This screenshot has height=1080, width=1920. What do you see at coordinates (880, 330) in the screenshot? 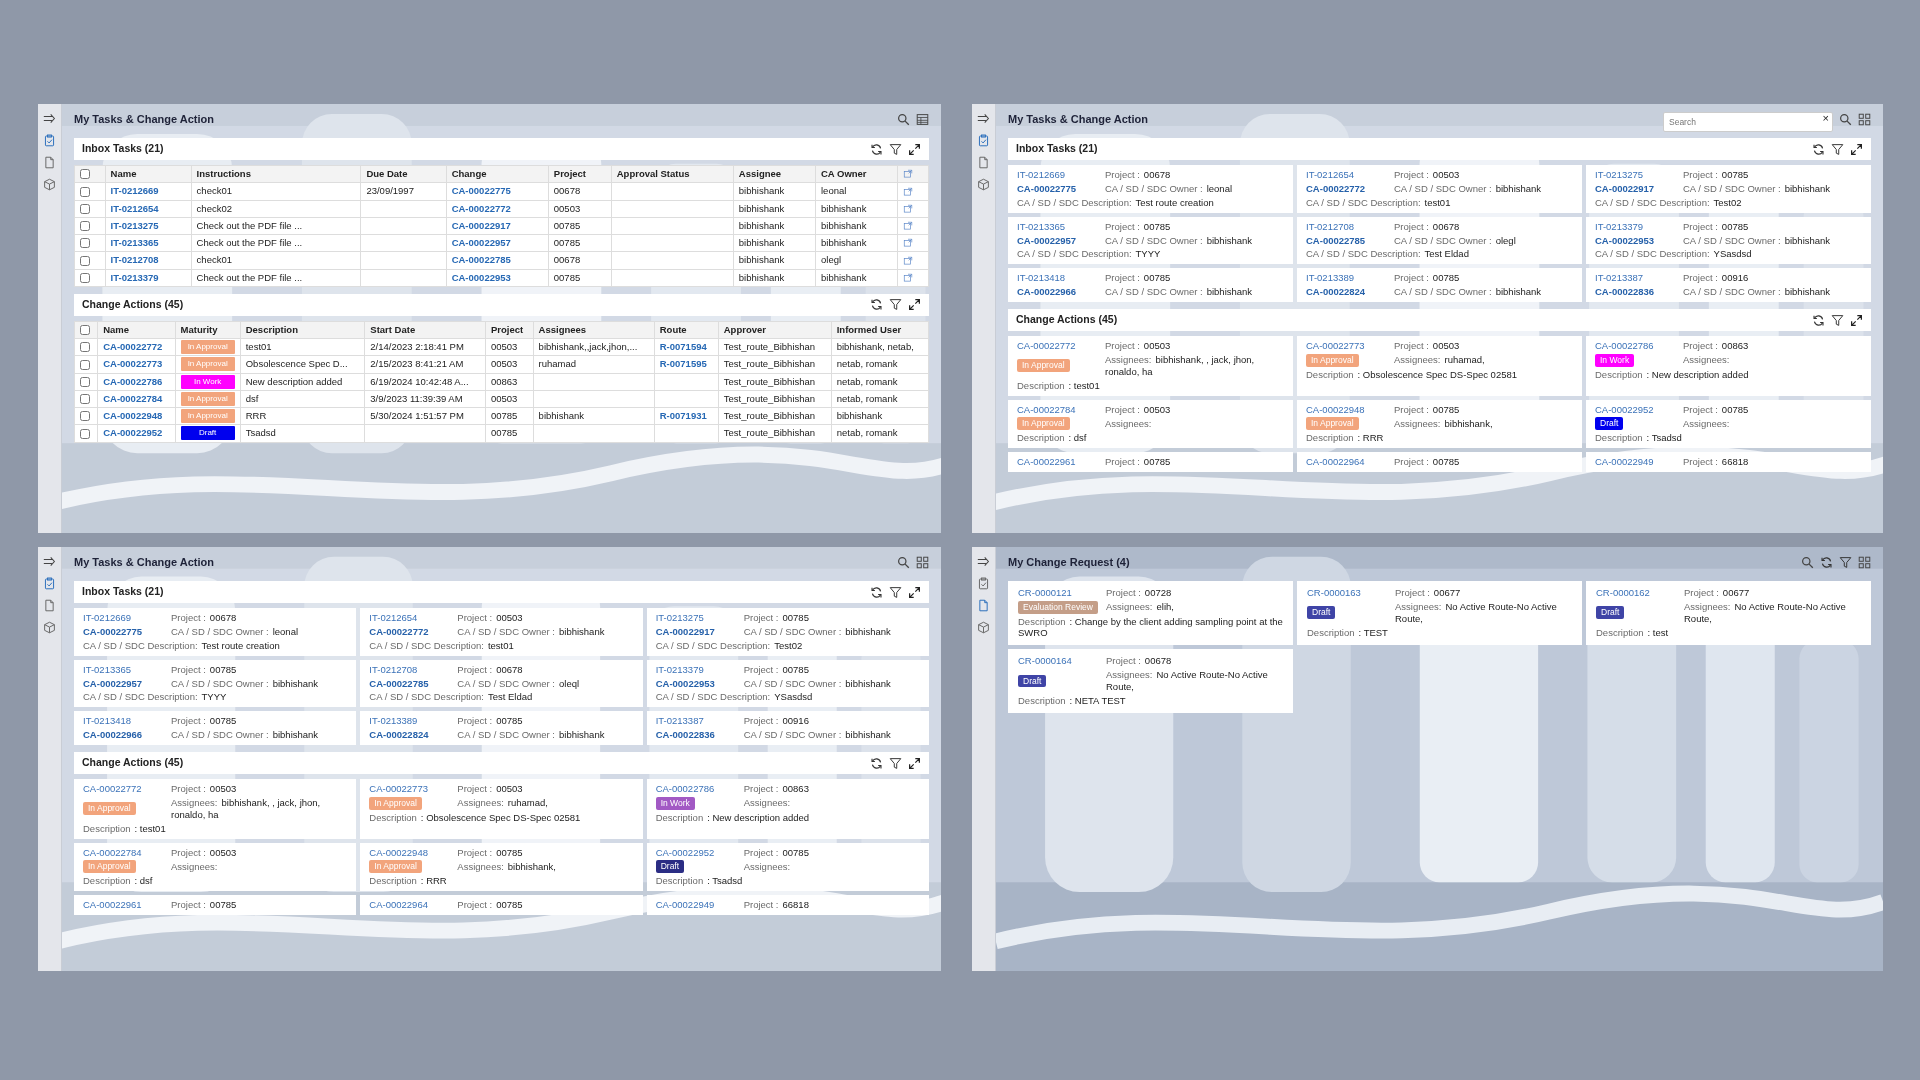
I see `column-header: Informed User` at bounding box center [880, 330].